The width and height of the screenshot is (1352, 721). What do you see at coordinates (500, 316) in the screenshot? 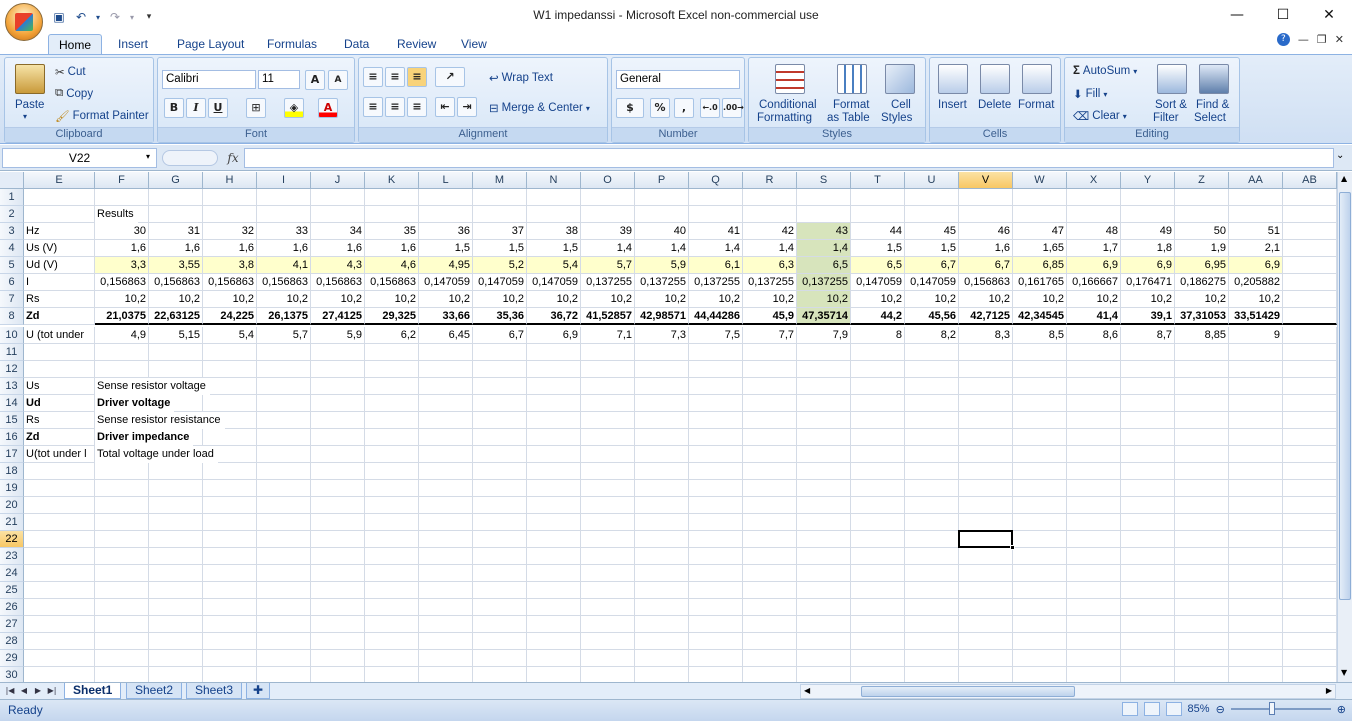
I see `table-cell: 35,36` at bounding box center [500, 316].